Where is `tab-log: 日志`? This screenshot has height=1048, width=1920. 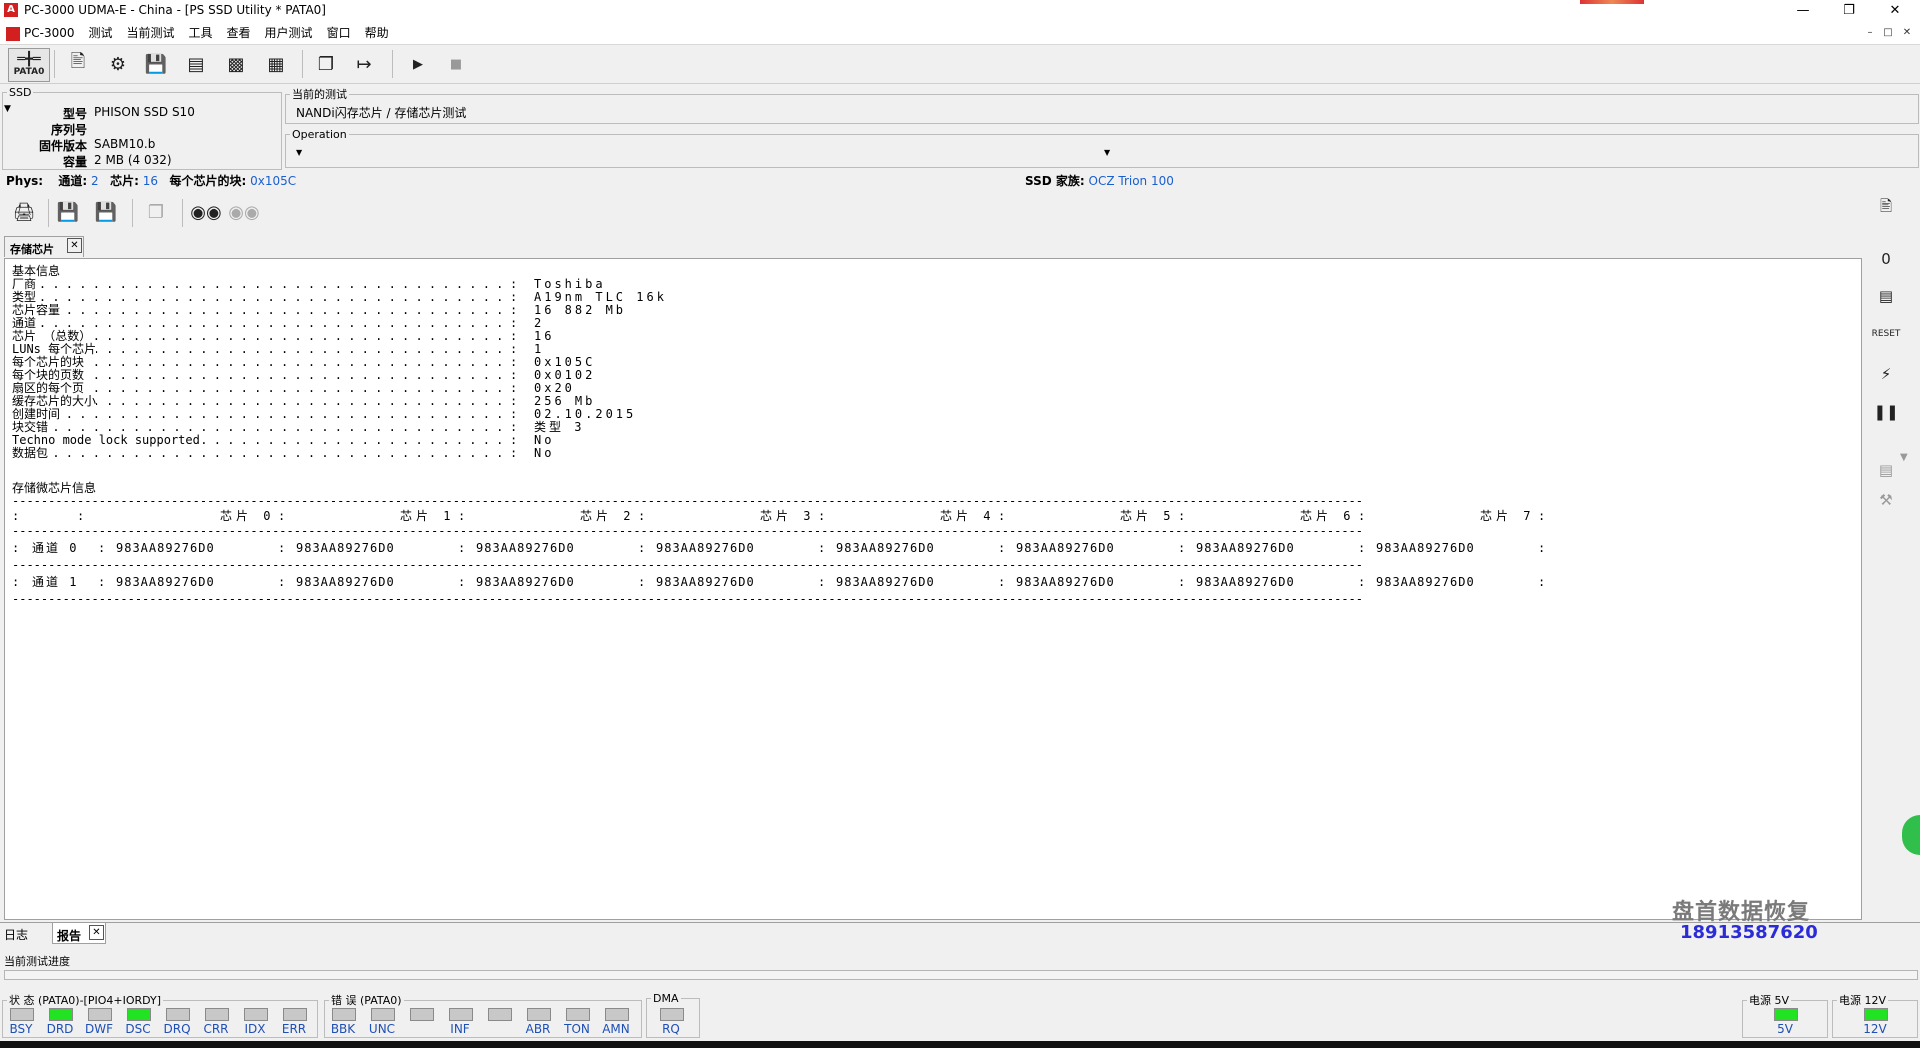
tab-log: 日志 is located at coordinates (16, 934).